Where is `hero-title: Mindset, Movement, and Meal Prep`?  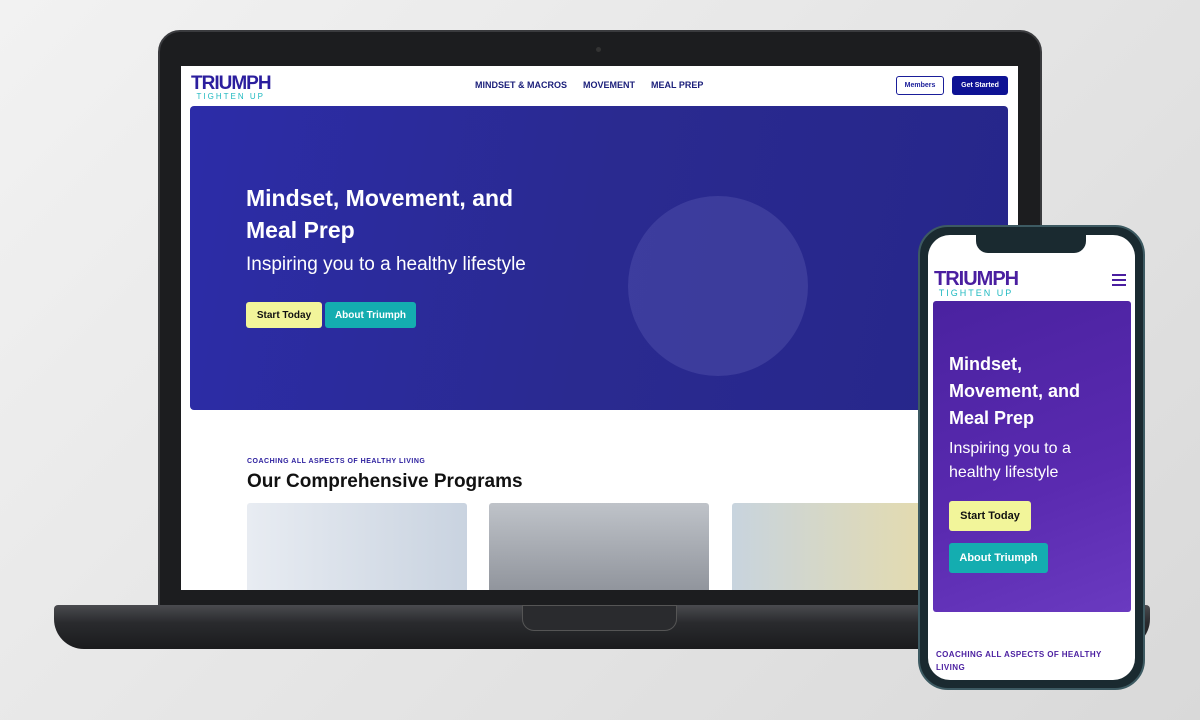 hero-title: Mindset, Movement, and Meal Prep is located at coordinates (380, 214).